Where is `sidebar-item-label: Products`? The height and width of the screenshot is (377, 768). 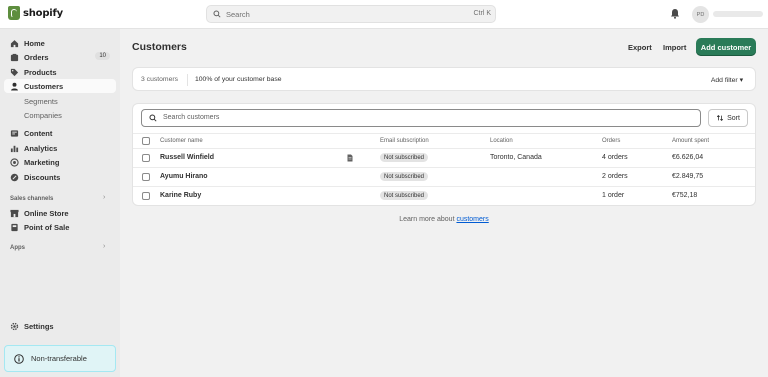
sidebar-item-label: Products is located at coordinates (40, 72).